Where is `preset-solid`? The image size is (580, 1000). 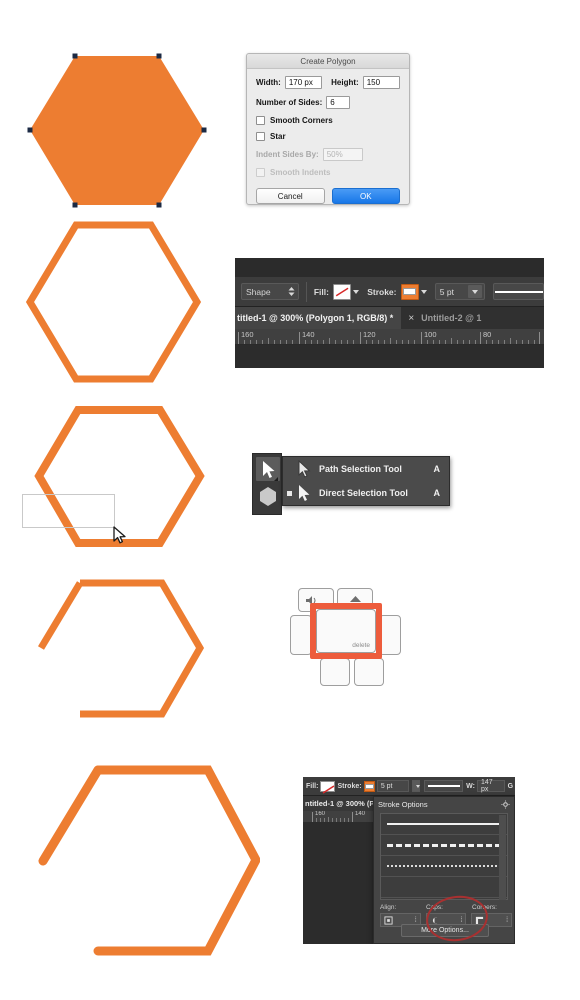
preset-solid is located at coordinates (444, 824).